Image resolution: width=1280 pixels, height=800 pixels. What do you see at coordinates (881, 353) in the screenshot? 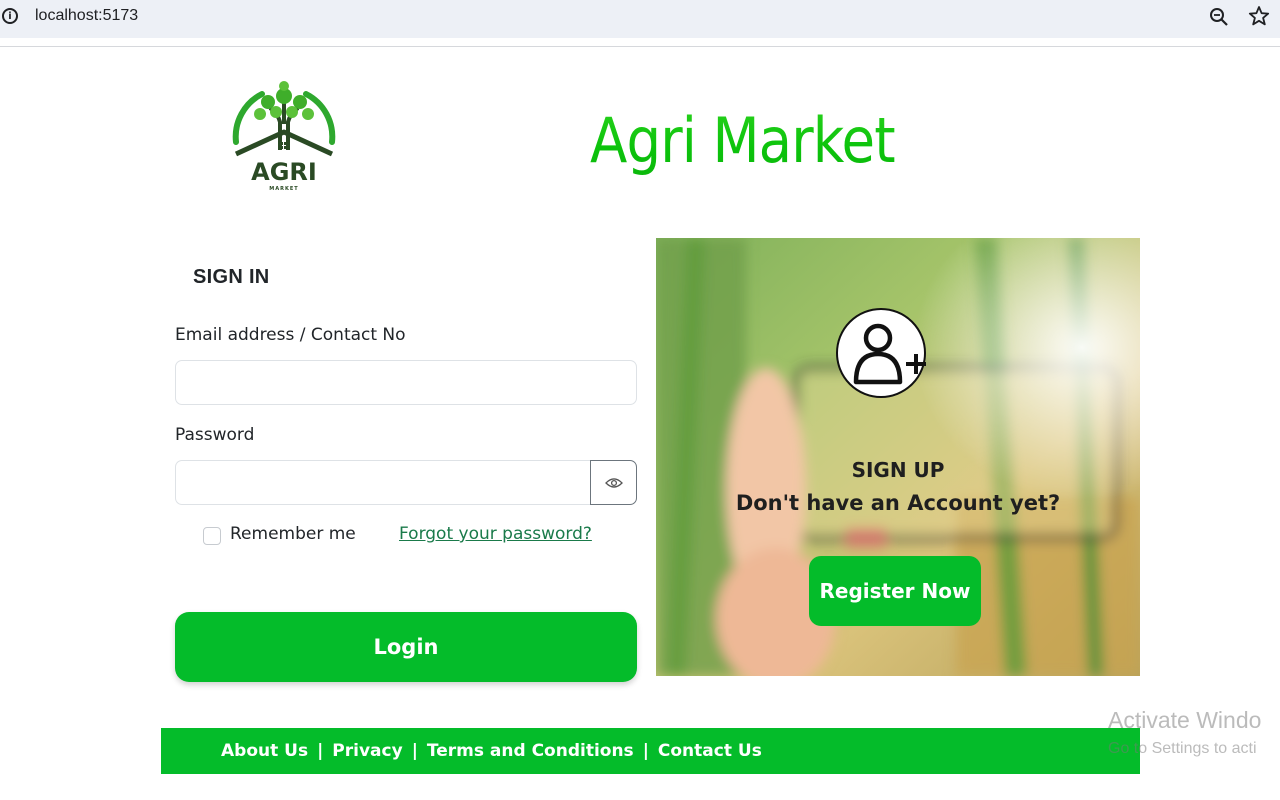
I see `user-add-icon` at bounding box center [881, 353].